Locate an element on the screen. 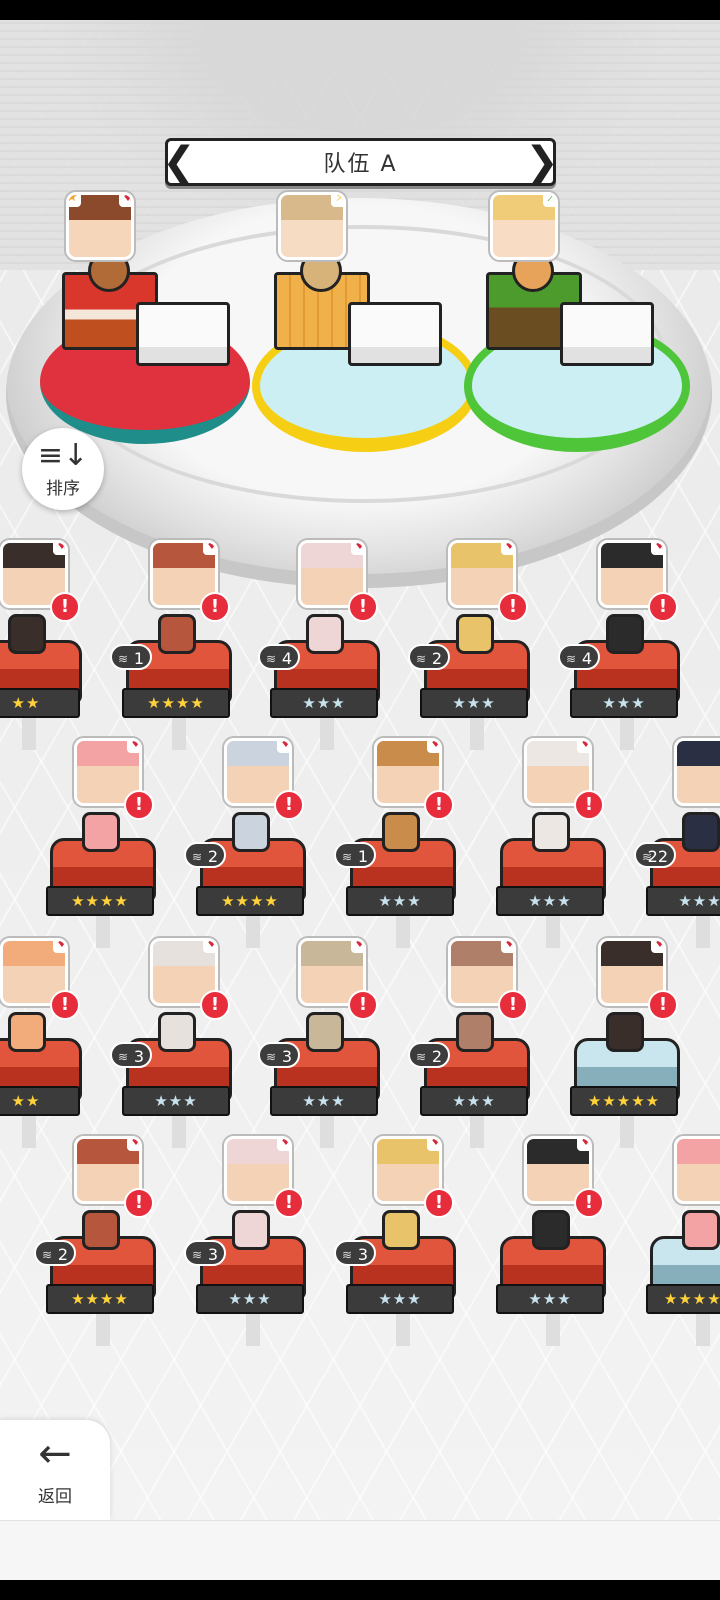 This screenshot has width=720, height=1600. back-arrow-icon: ← is located at coordinates (55, 1453).